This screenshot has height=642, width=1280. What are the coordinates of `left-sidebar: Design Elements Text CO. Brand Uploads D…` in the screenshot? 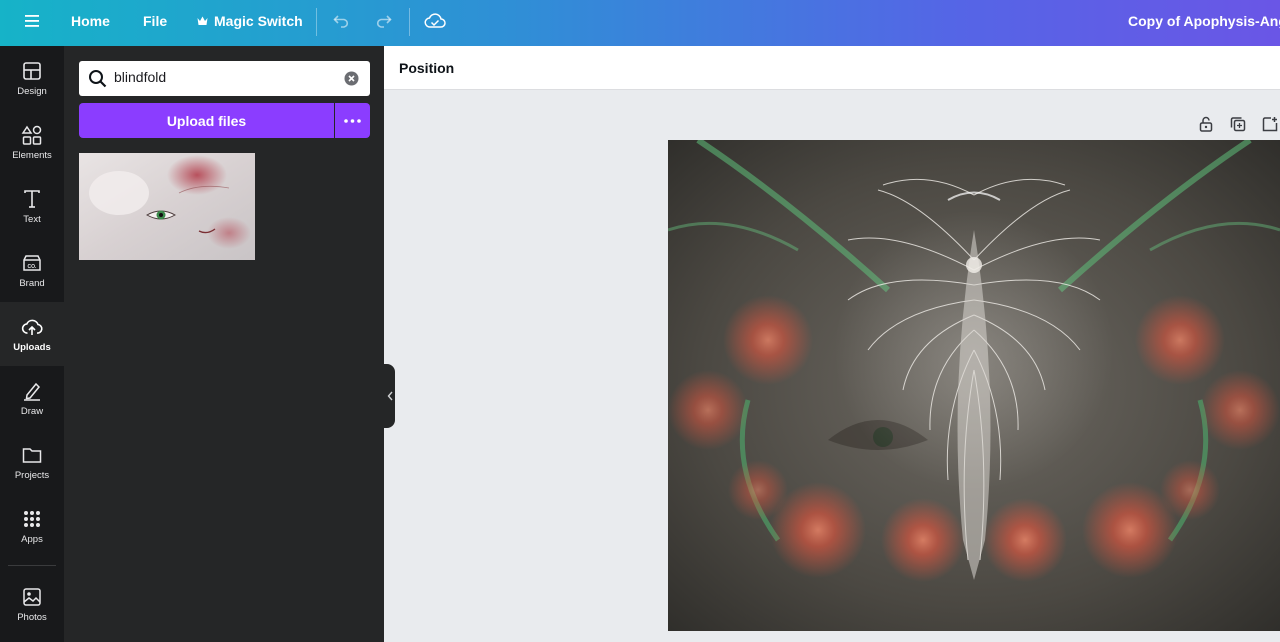 It's located at (32, 344).